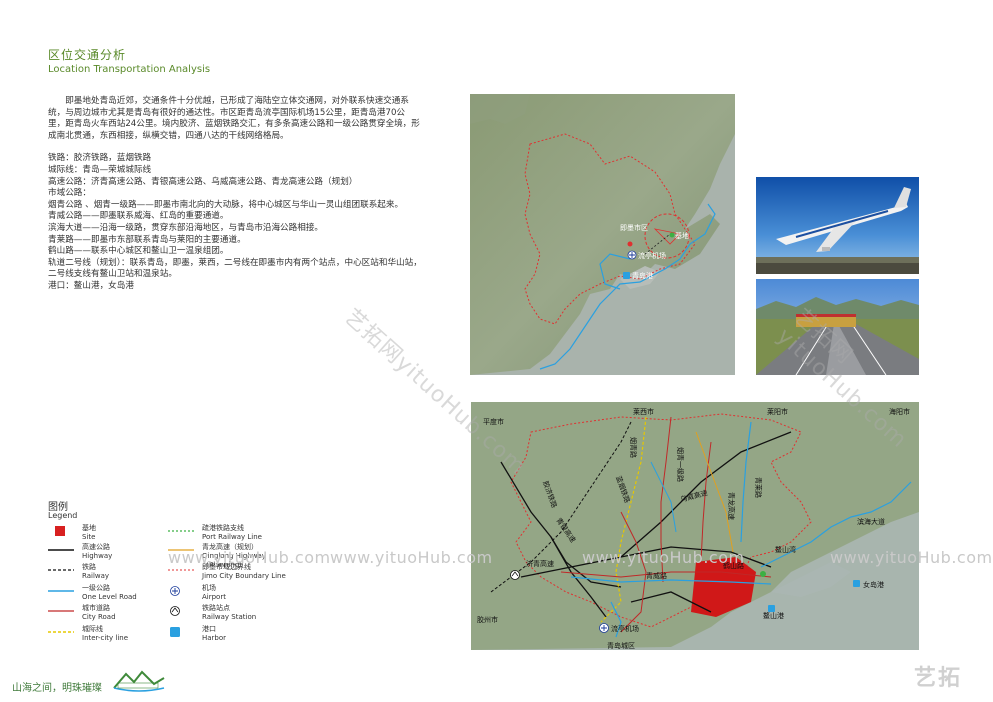 This screenshot has height=702, width=993. What do you see at coordinates (96, 588) in the screenshot?
I see `legend-label: 一级公路` at bounding box center [96, 588].